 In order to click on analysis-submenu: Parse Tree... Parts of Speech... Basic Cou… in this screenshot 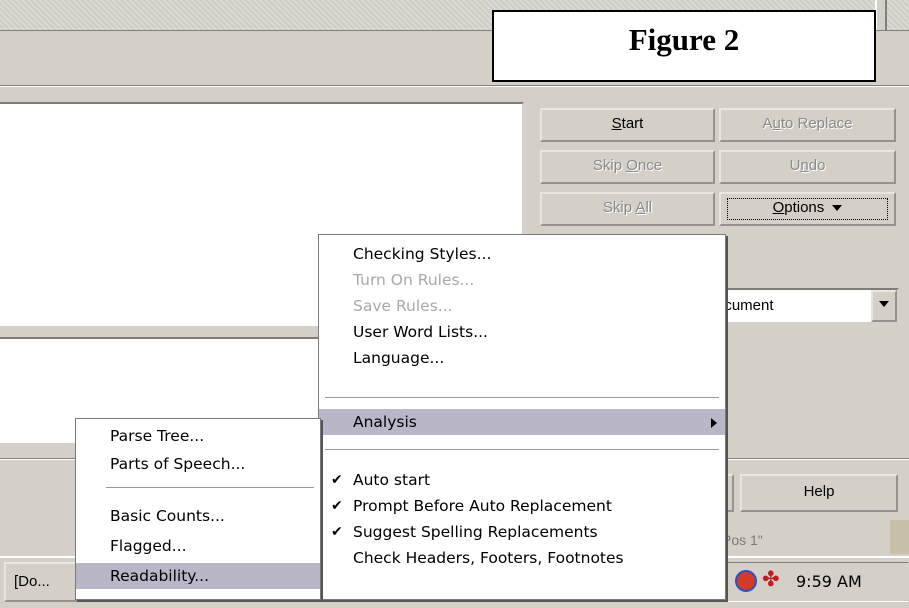, I will do `click(198, 509)`.